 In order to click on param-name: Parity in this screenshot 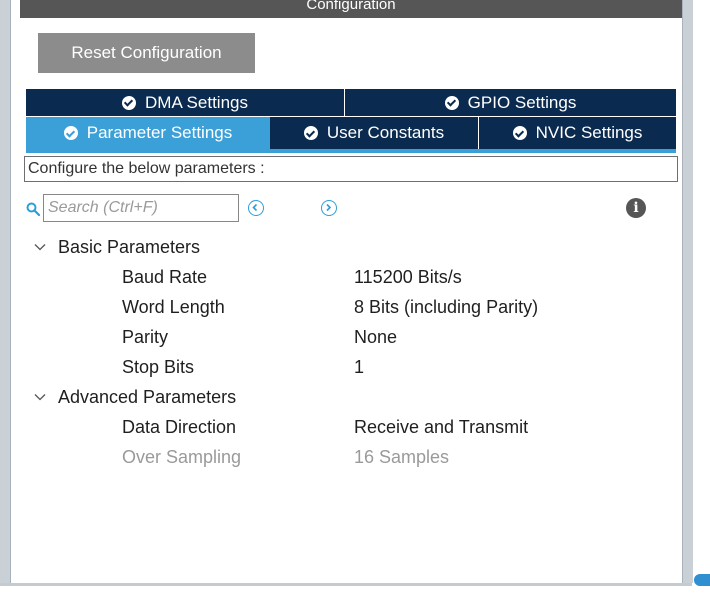, I will do `click(145, 337)`.